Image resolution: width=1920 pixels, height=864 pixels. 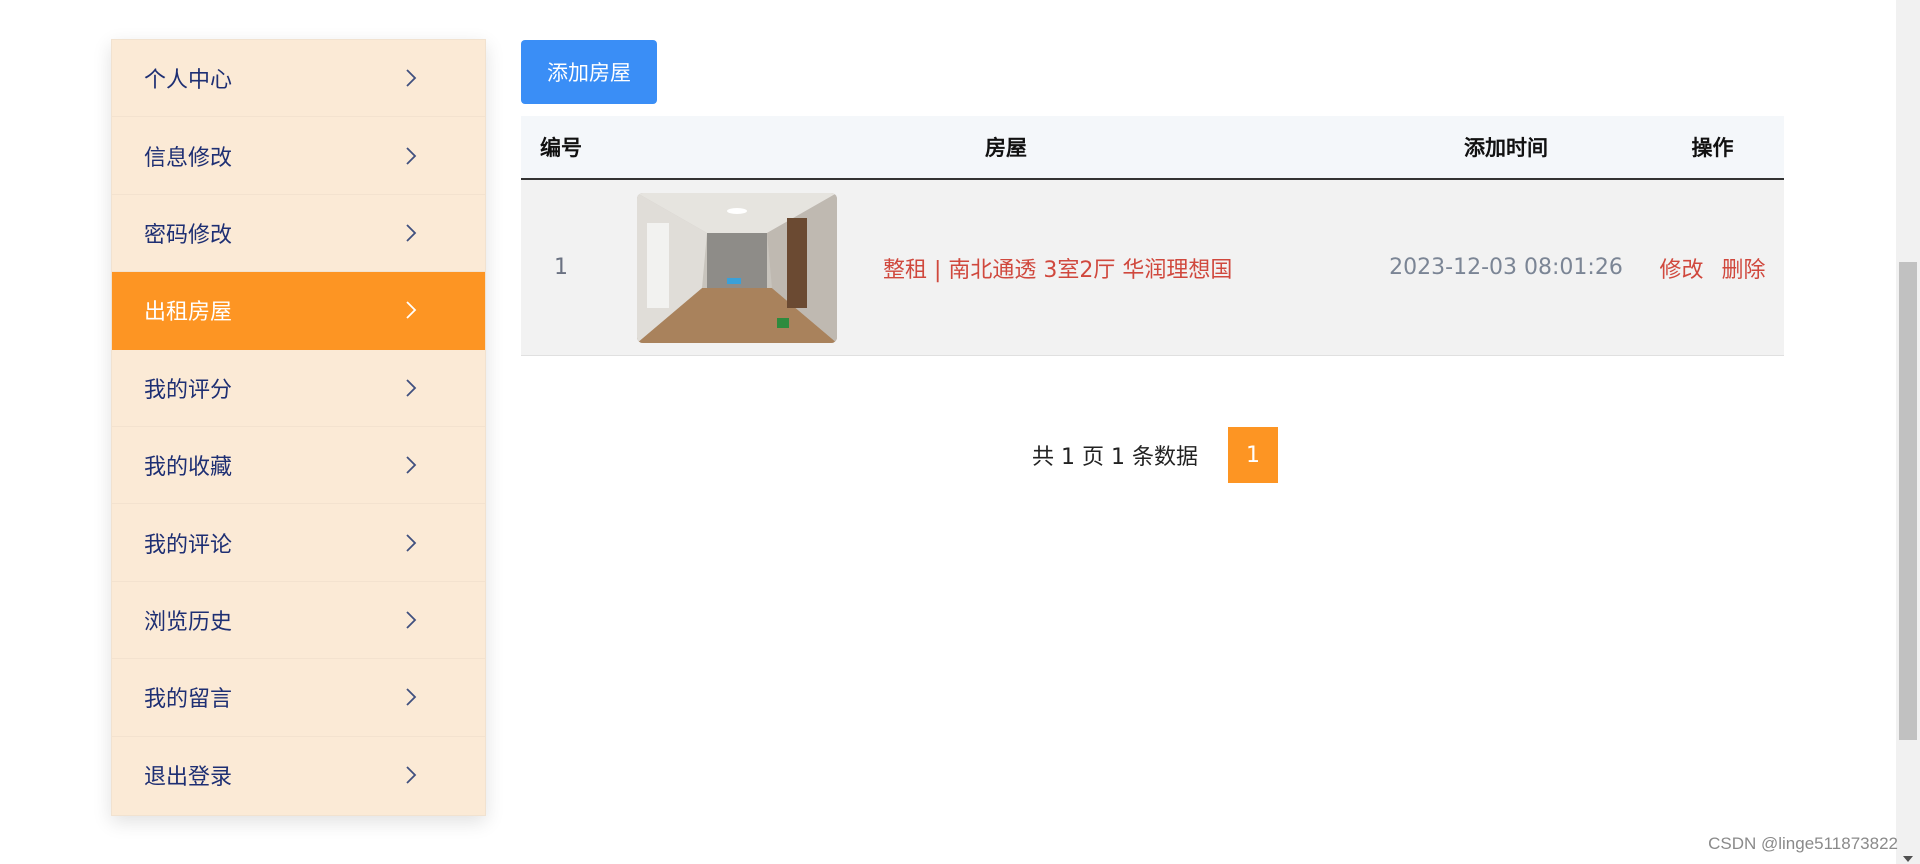 What do you see at coordinates (1506, 148) in the screenshot?
I see `header-time: 添加时间` at bounding box center [1506, 148].